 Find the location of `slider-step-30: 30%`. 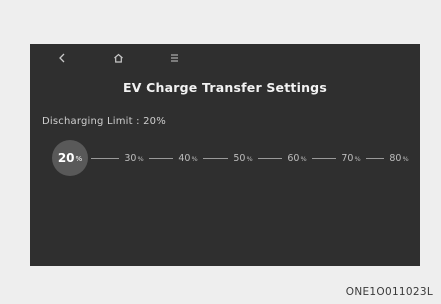

slider-step-30: 30% is located at coordinates (133, 158).